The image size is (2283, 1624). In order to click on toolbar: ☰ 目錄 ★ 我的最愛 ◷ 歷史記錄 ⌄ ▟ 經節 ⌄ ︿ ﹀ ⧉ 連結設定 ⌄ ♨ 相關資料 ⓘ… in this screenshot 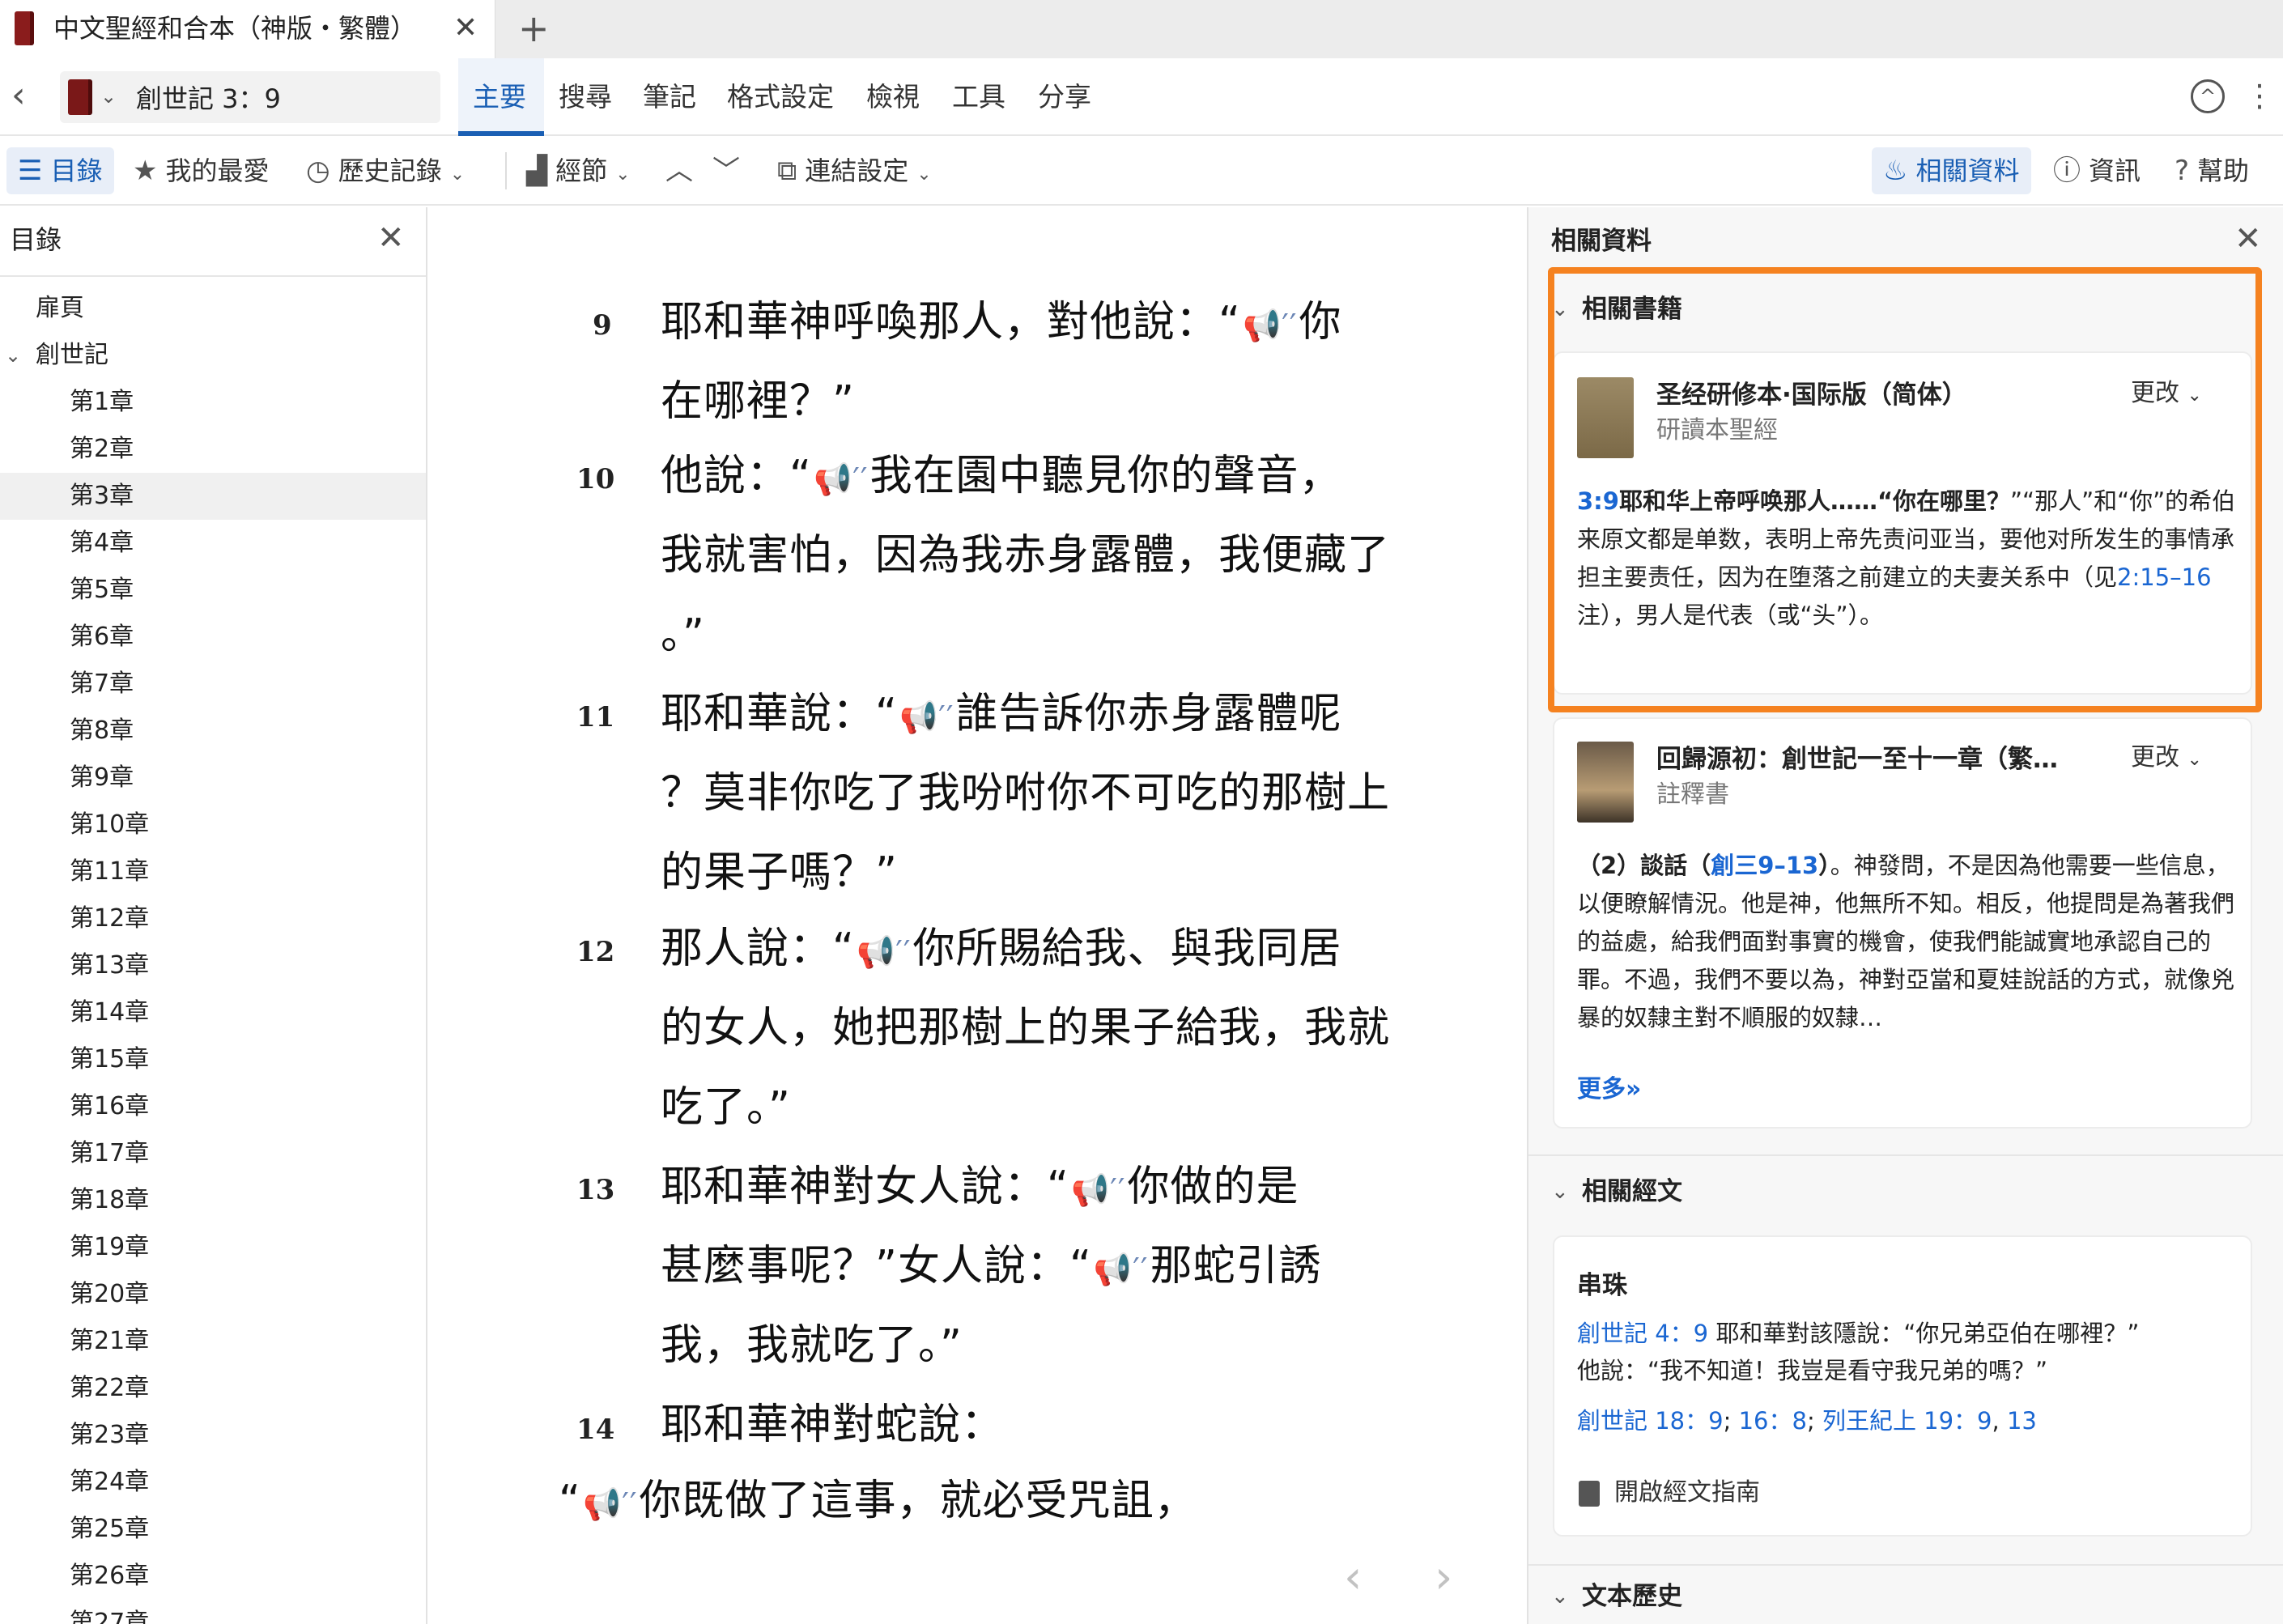, I will do `click(1141, 171)`.